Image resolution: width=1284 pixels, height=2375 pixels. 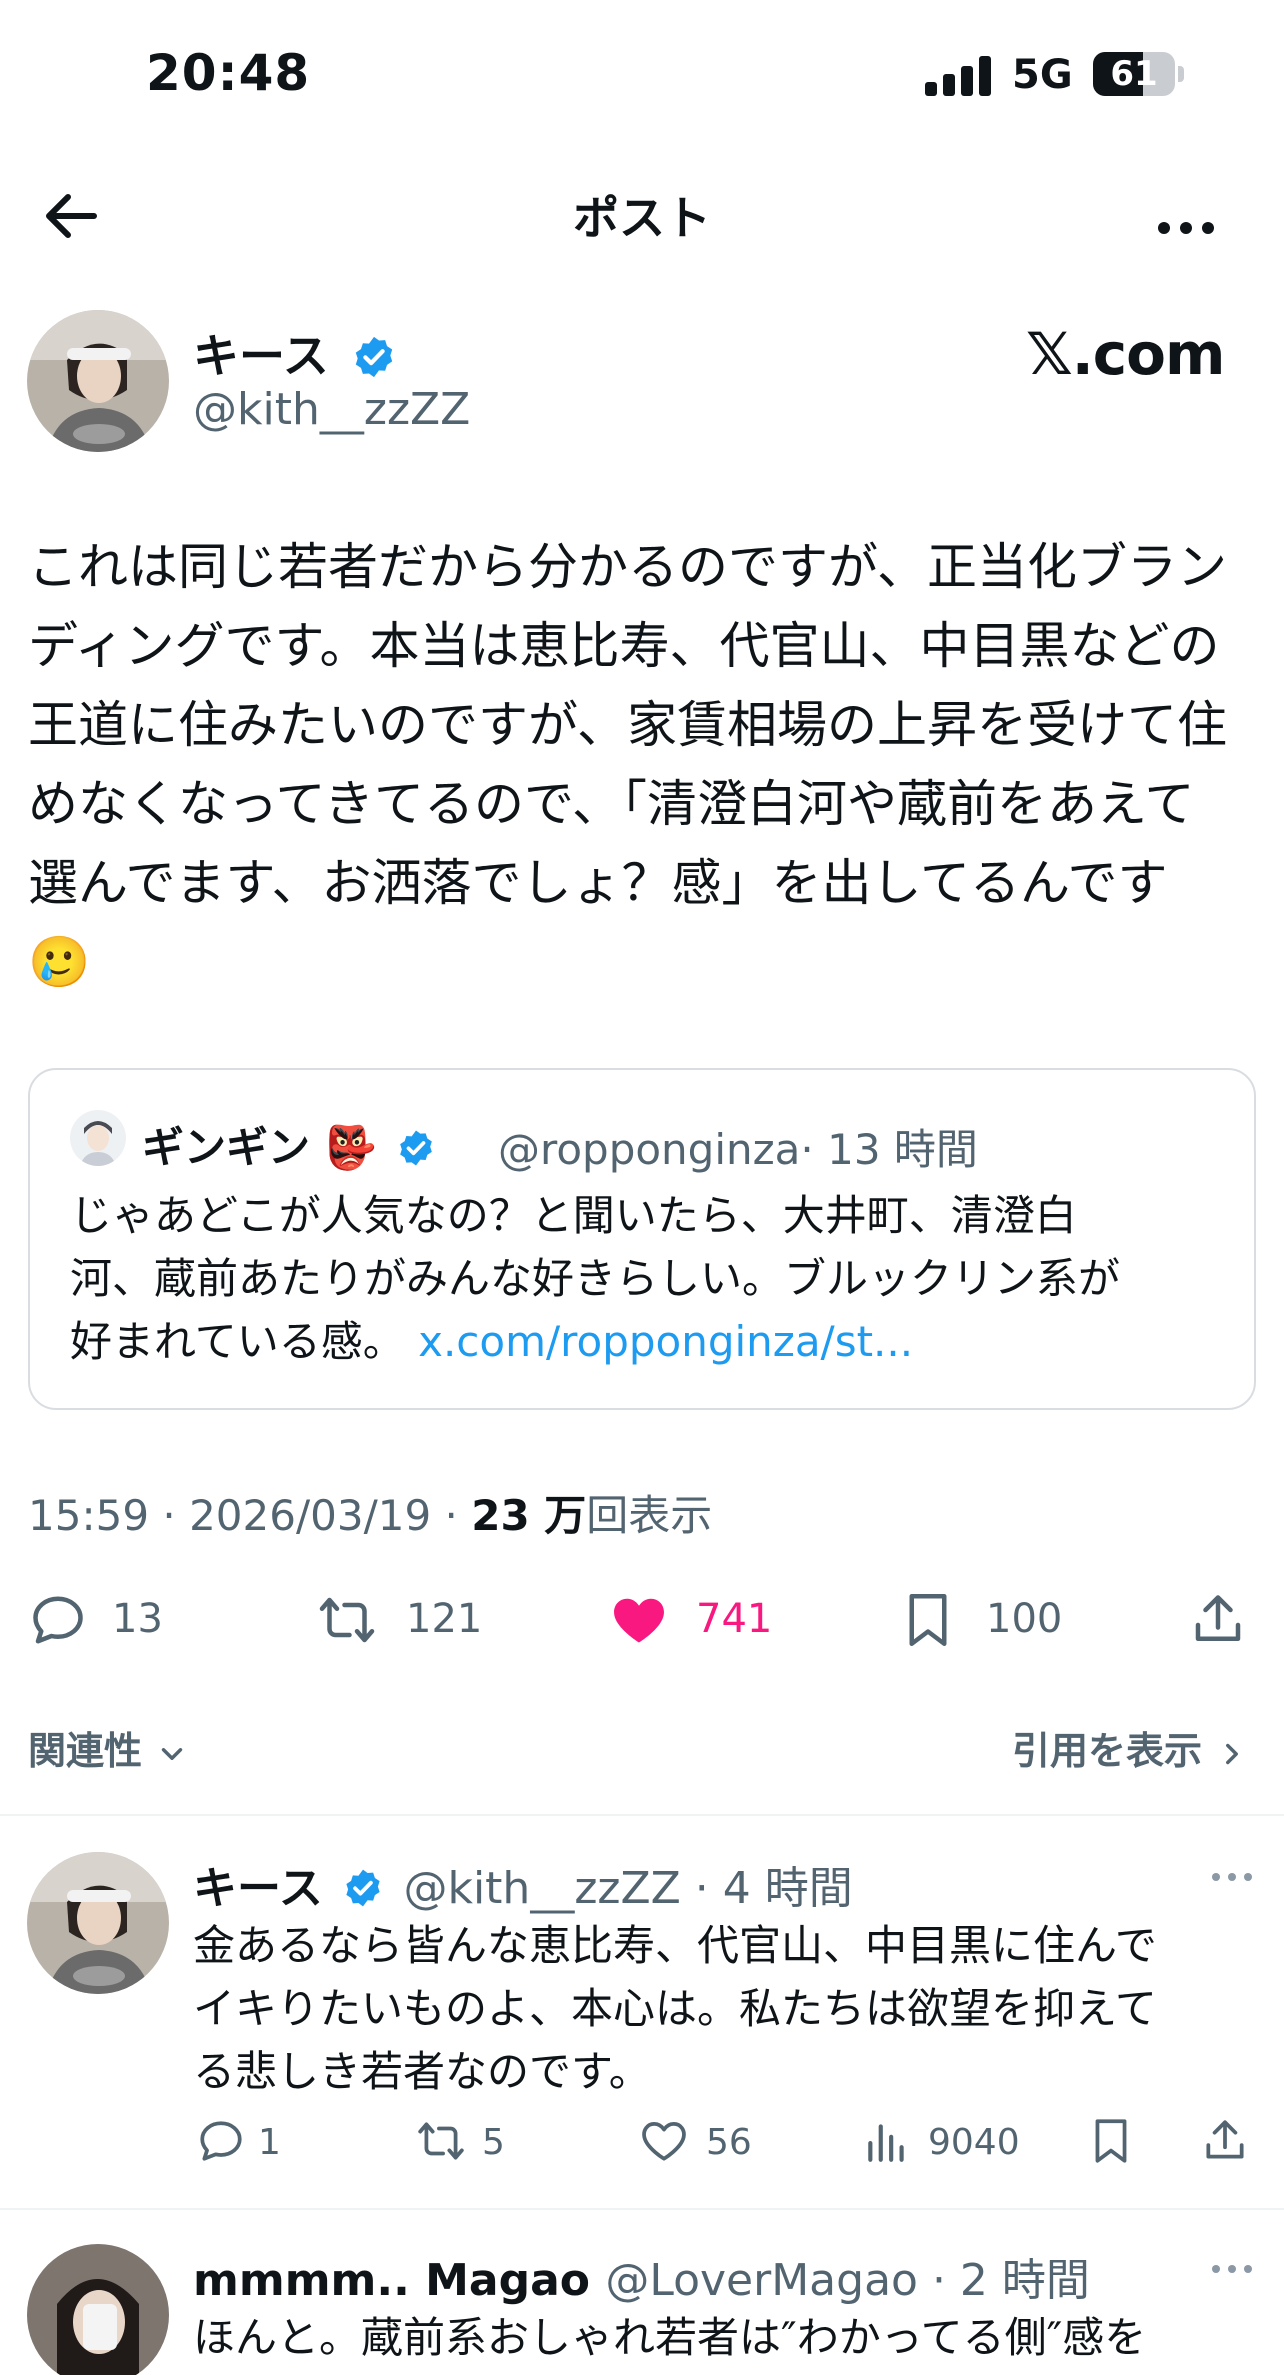 I want to click on author-name: キース, so click(x=295, y=353).